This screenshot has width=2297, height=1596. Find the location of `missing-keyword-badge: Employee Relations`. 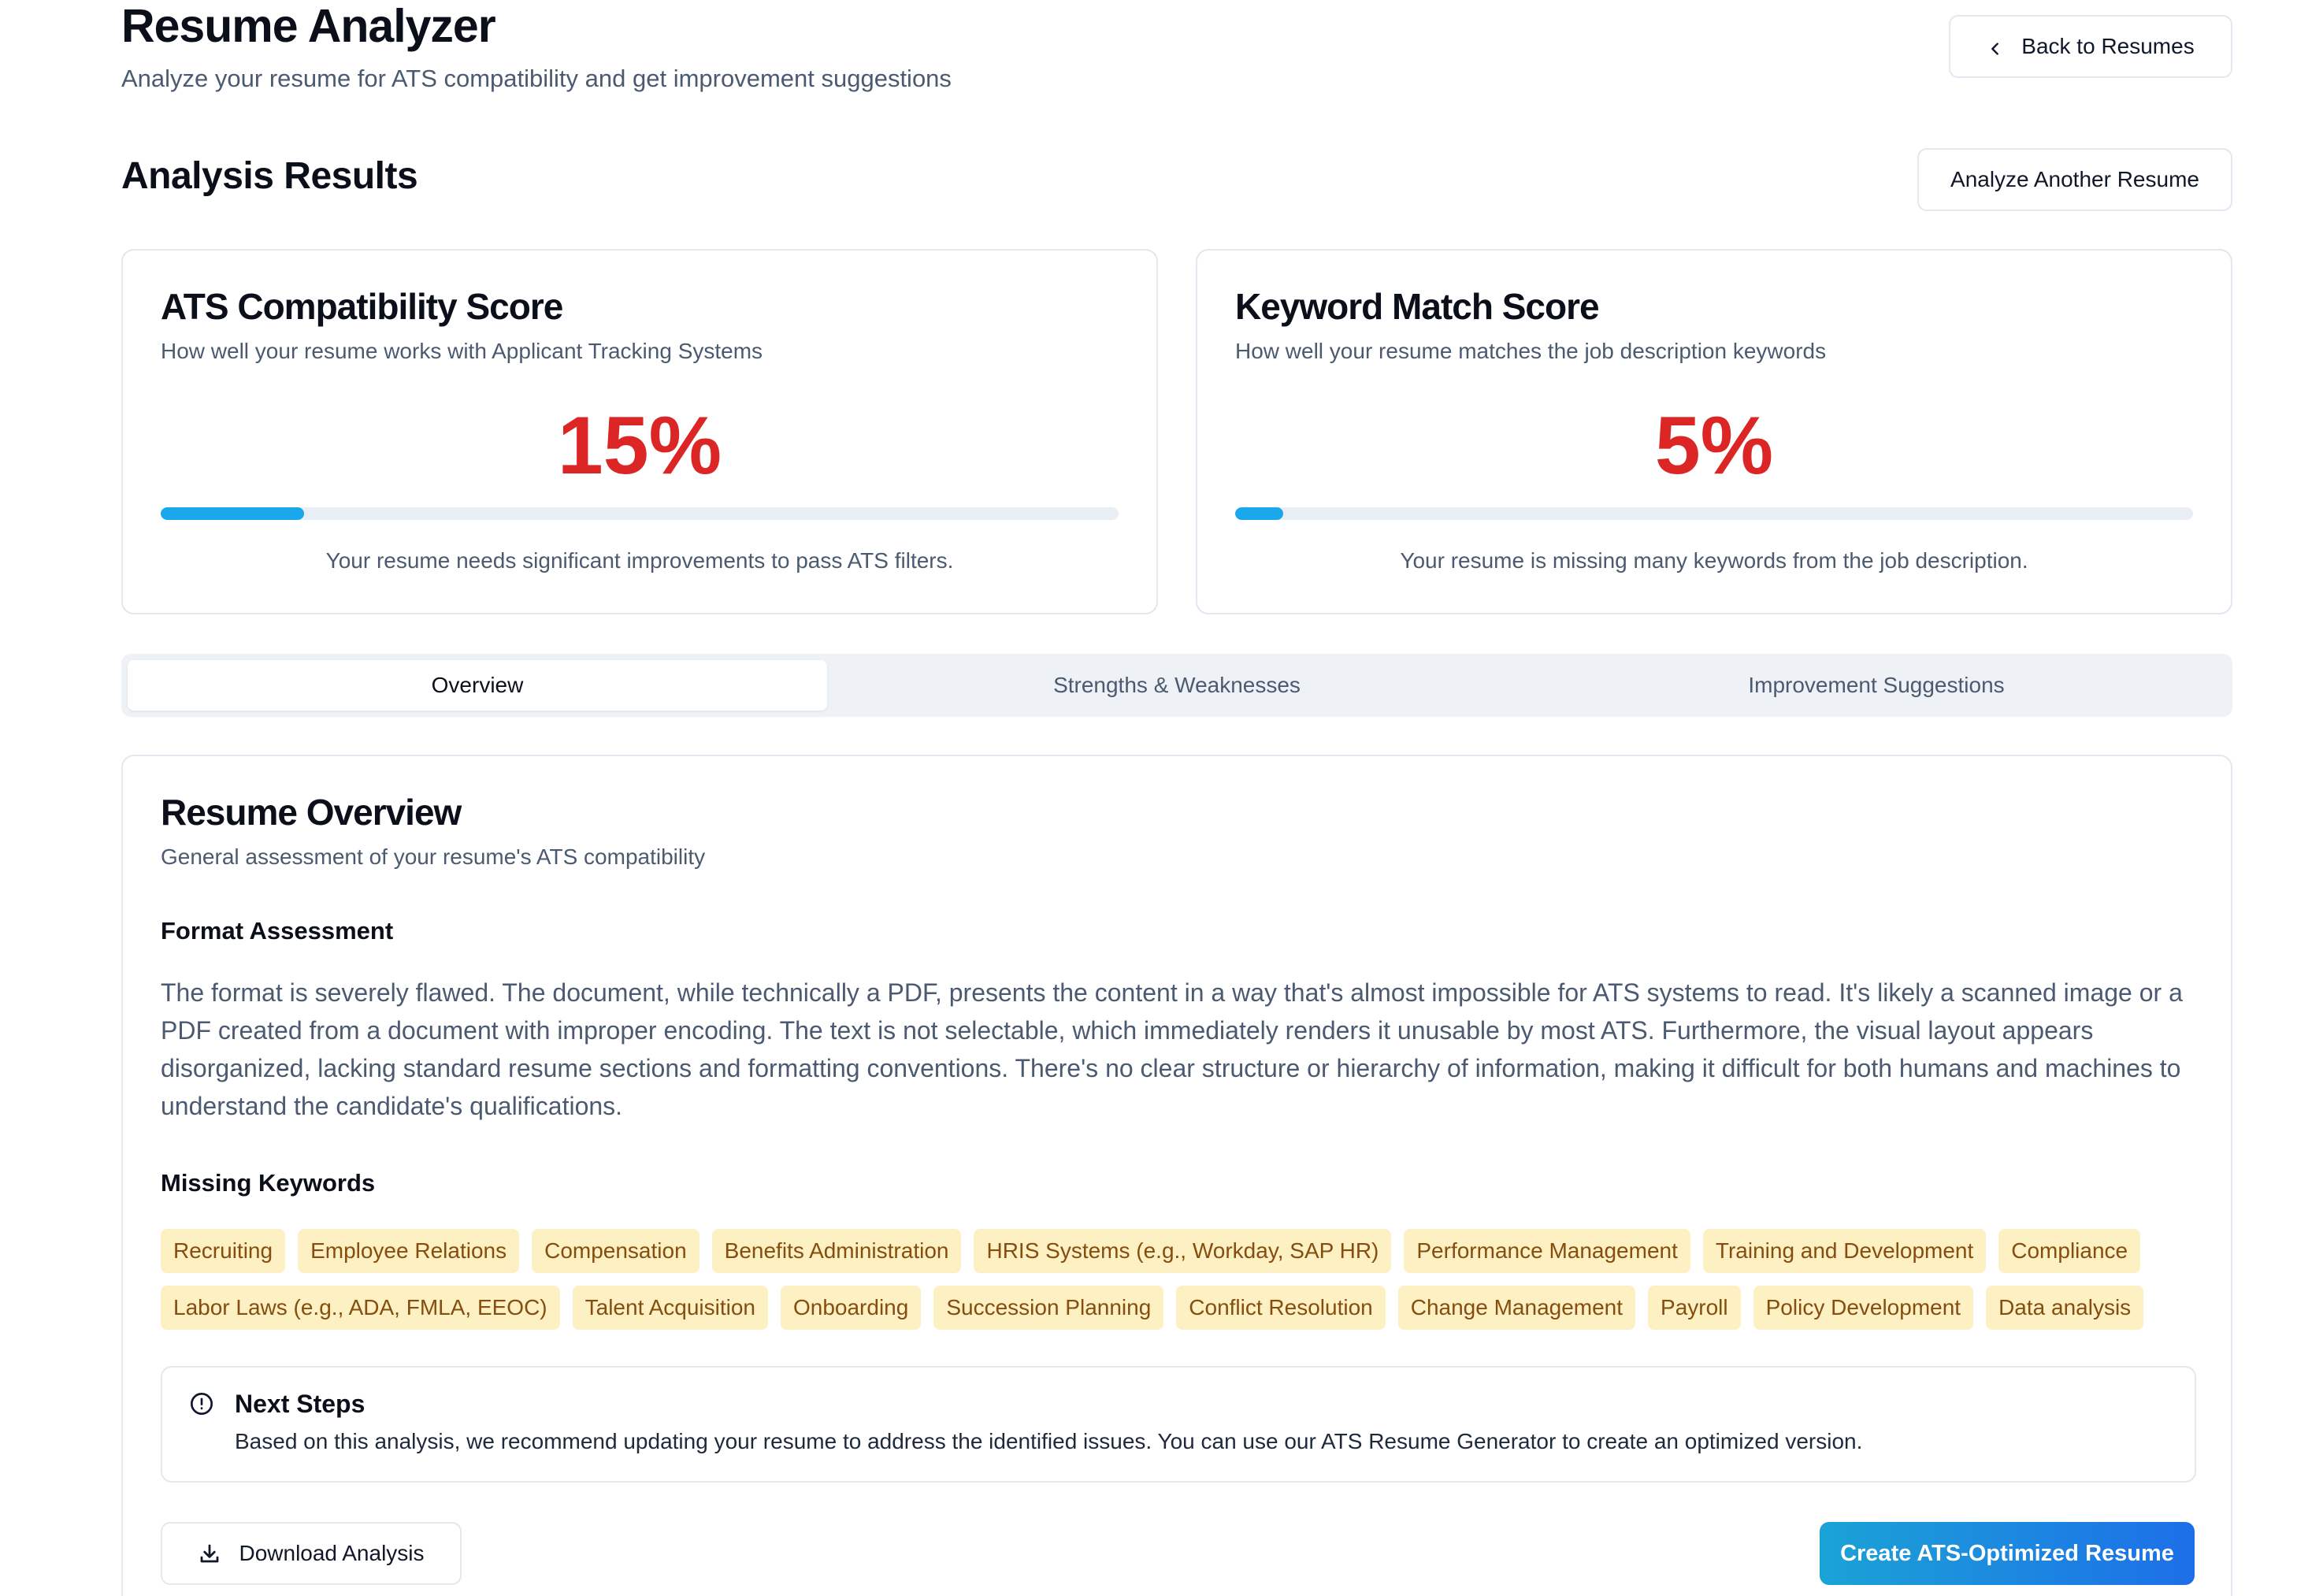

missing-keyword-badge: Employee Relations is located at coordinates (409, 1251).